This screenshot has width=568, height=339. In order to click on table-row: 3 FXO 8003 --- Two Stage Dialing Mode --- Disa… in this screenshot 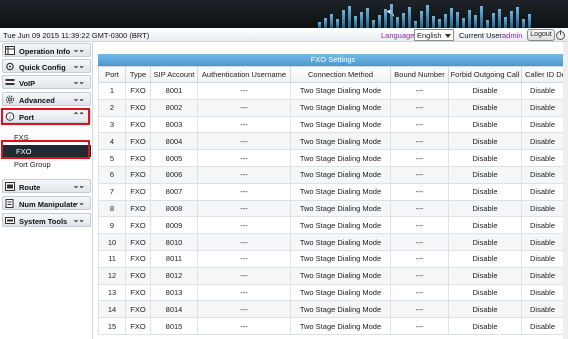, I will do `click(333, 124)`.